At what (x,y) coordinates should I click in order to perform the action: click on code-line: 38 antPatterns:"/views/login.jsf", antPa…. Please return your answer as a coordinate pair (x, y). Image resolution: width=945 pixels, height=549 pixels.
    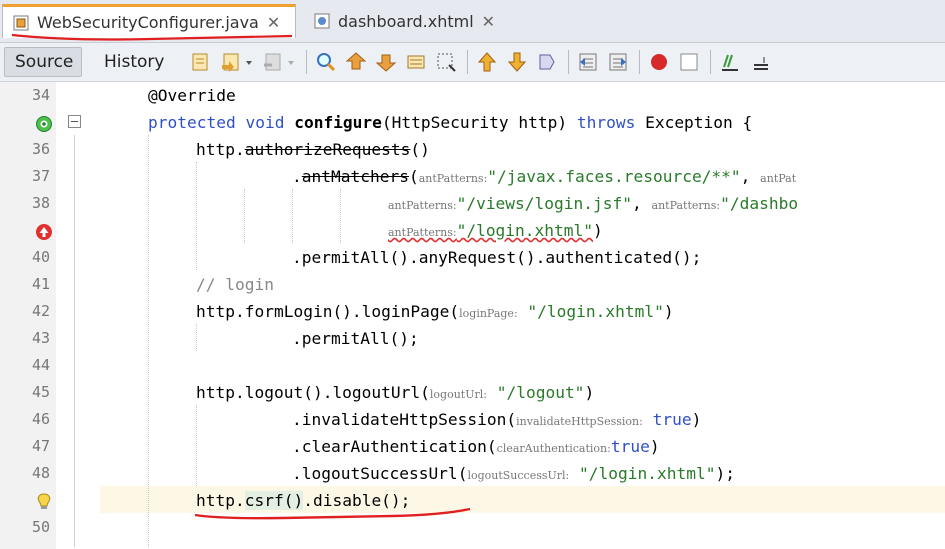
    Looking at the image, I should click on (472, 203).